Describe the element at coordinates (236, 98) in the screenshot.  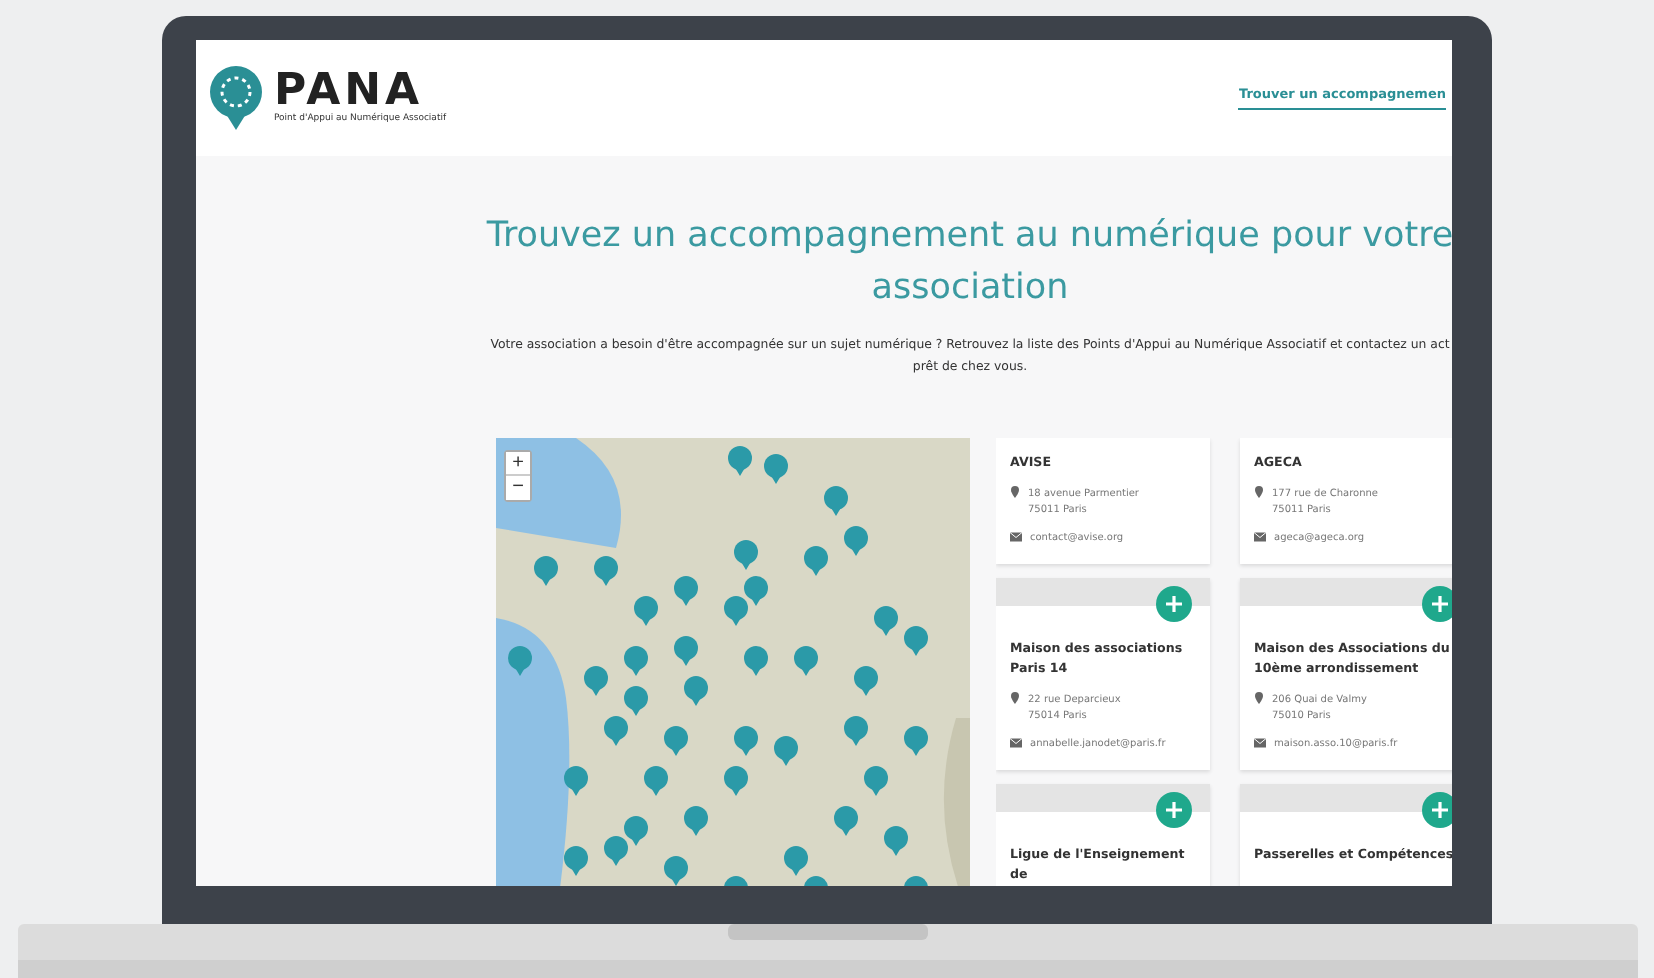
I see `logo-icon` at that location.